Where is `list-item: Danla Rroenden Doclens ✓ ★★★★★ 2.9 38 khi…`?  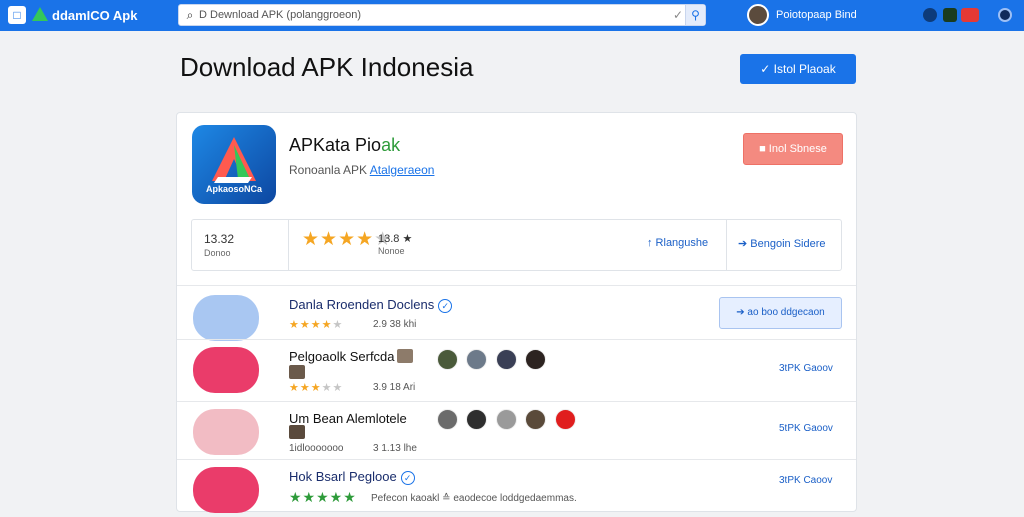 list-item: Danla Rroenden Doclens ✓ ★★★★★ 2.9 38 khi… is located at coordinates (516, 317).